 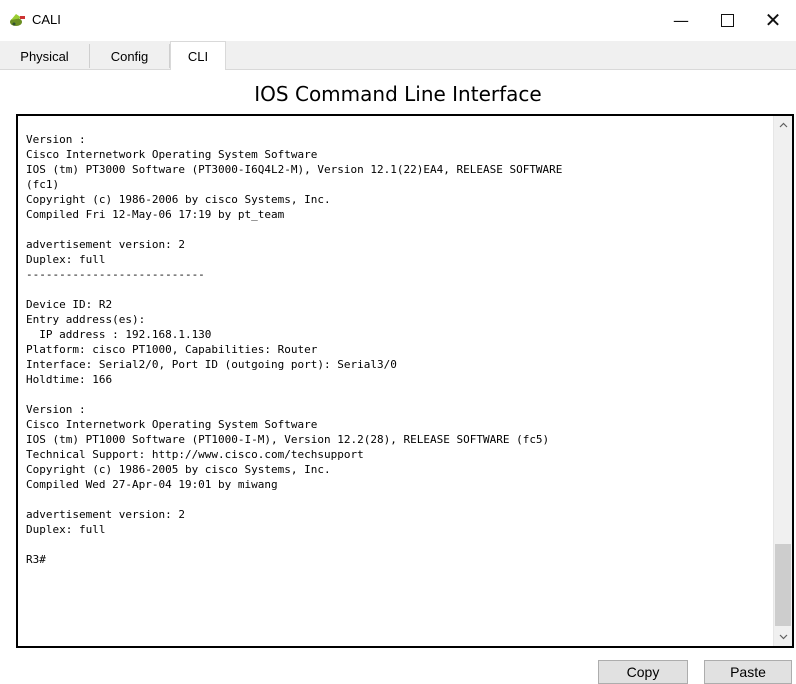 What do you see at coordinates (130, 56) in the screenshot?
I see `tab-config: Config` at bounding box center [130, 56].